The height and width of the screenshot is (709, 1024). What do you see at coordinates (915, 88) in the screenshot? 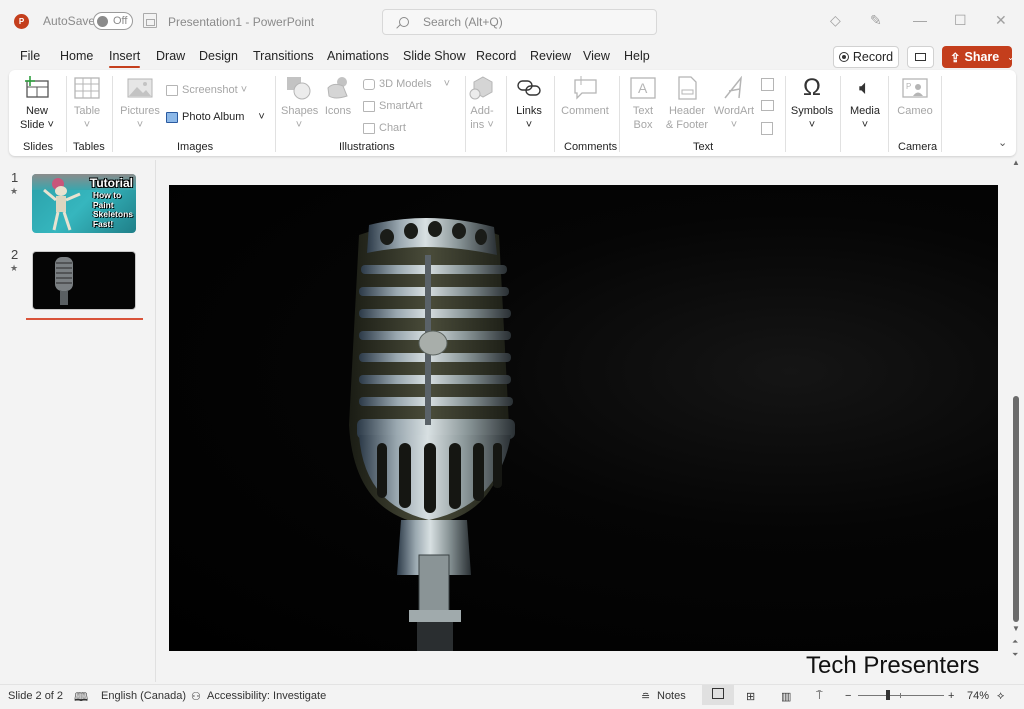
I see `cameo-icon: P` at bounding box center [915, 88].